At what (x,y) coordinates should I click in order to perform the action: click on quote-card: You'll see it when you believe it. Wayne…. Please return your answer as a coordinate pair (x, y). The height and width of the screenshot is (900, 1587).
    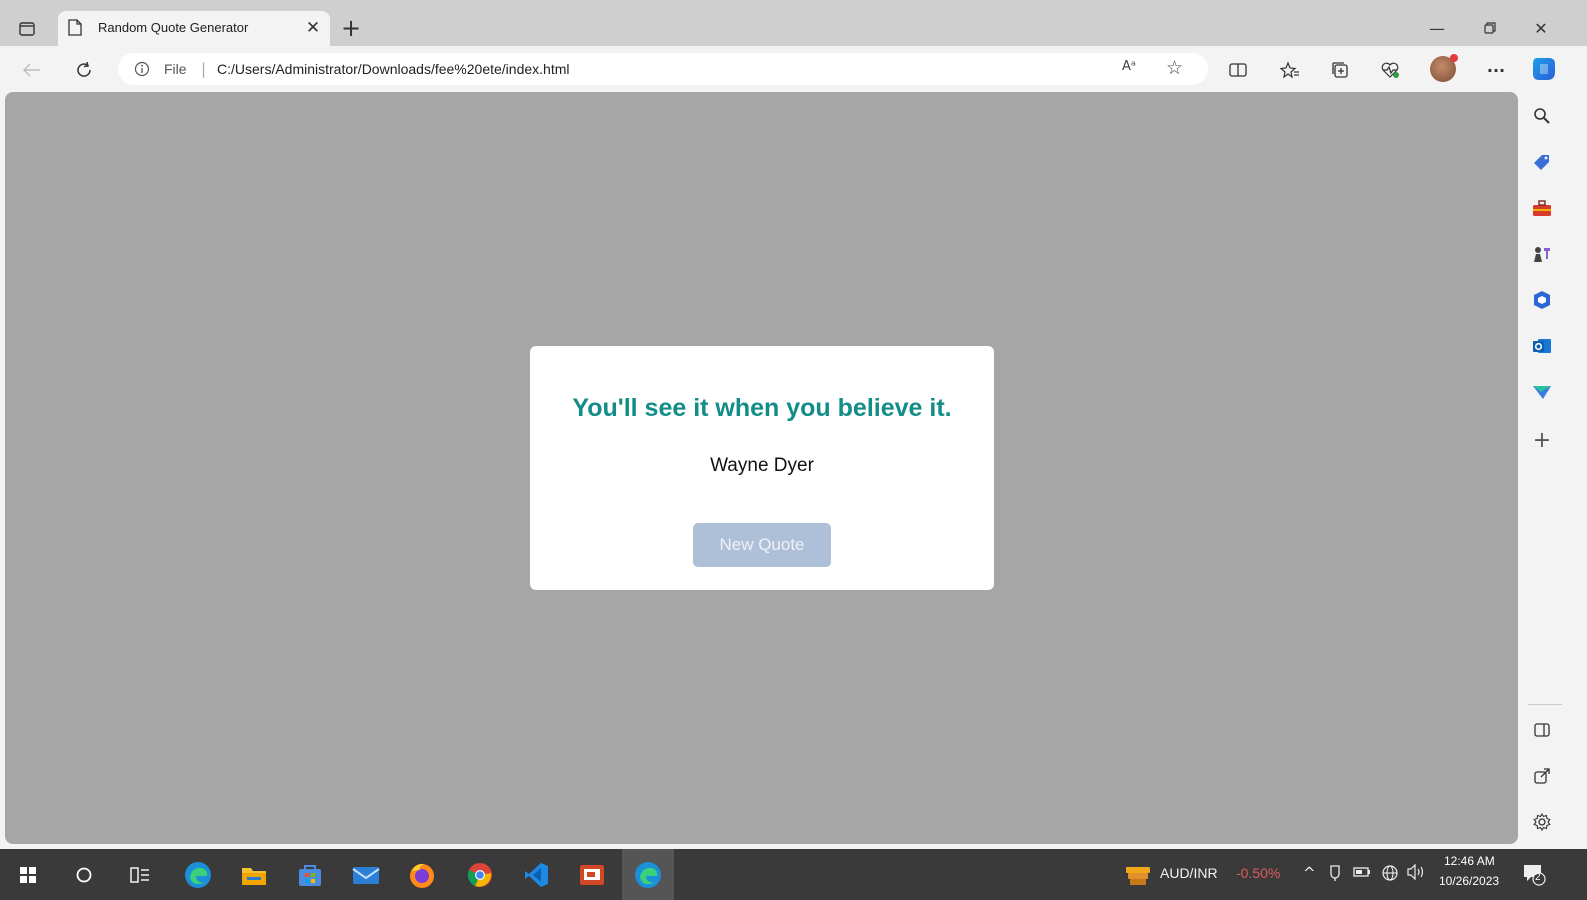
    Looking at the image, I should click on (762, 468).